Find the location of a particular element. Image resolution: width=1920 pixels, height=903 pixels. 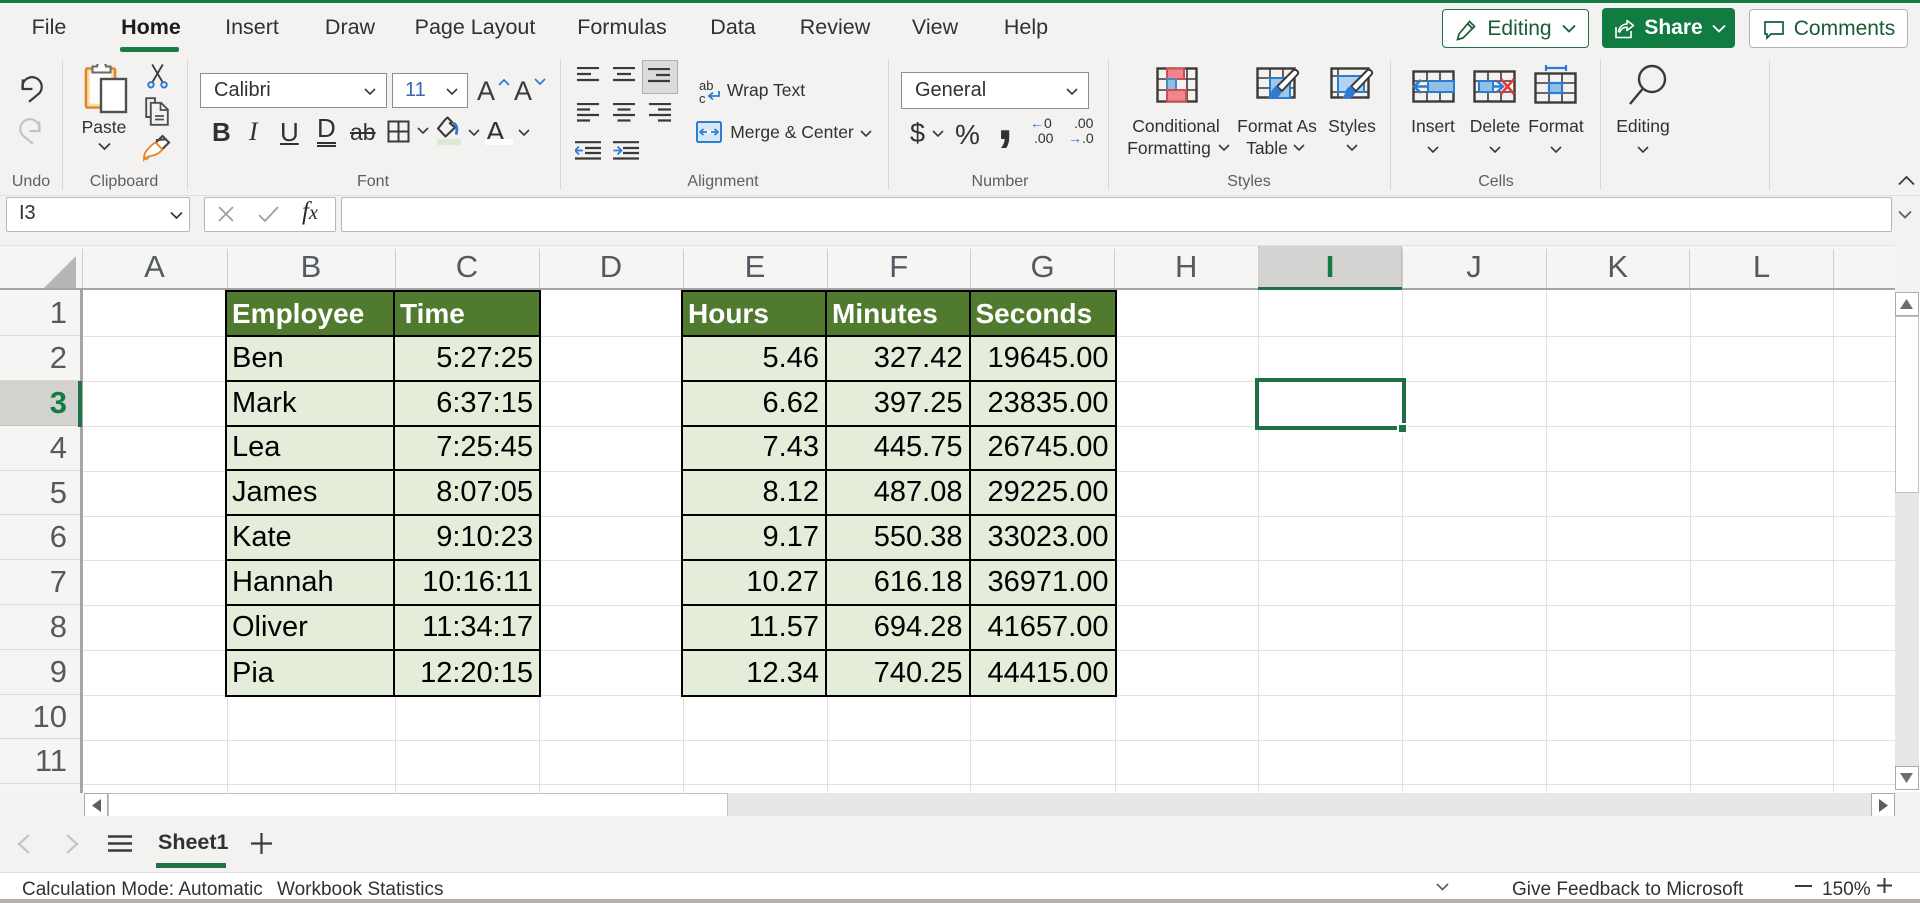

svg-text: c is located at coordinates (702, 97).